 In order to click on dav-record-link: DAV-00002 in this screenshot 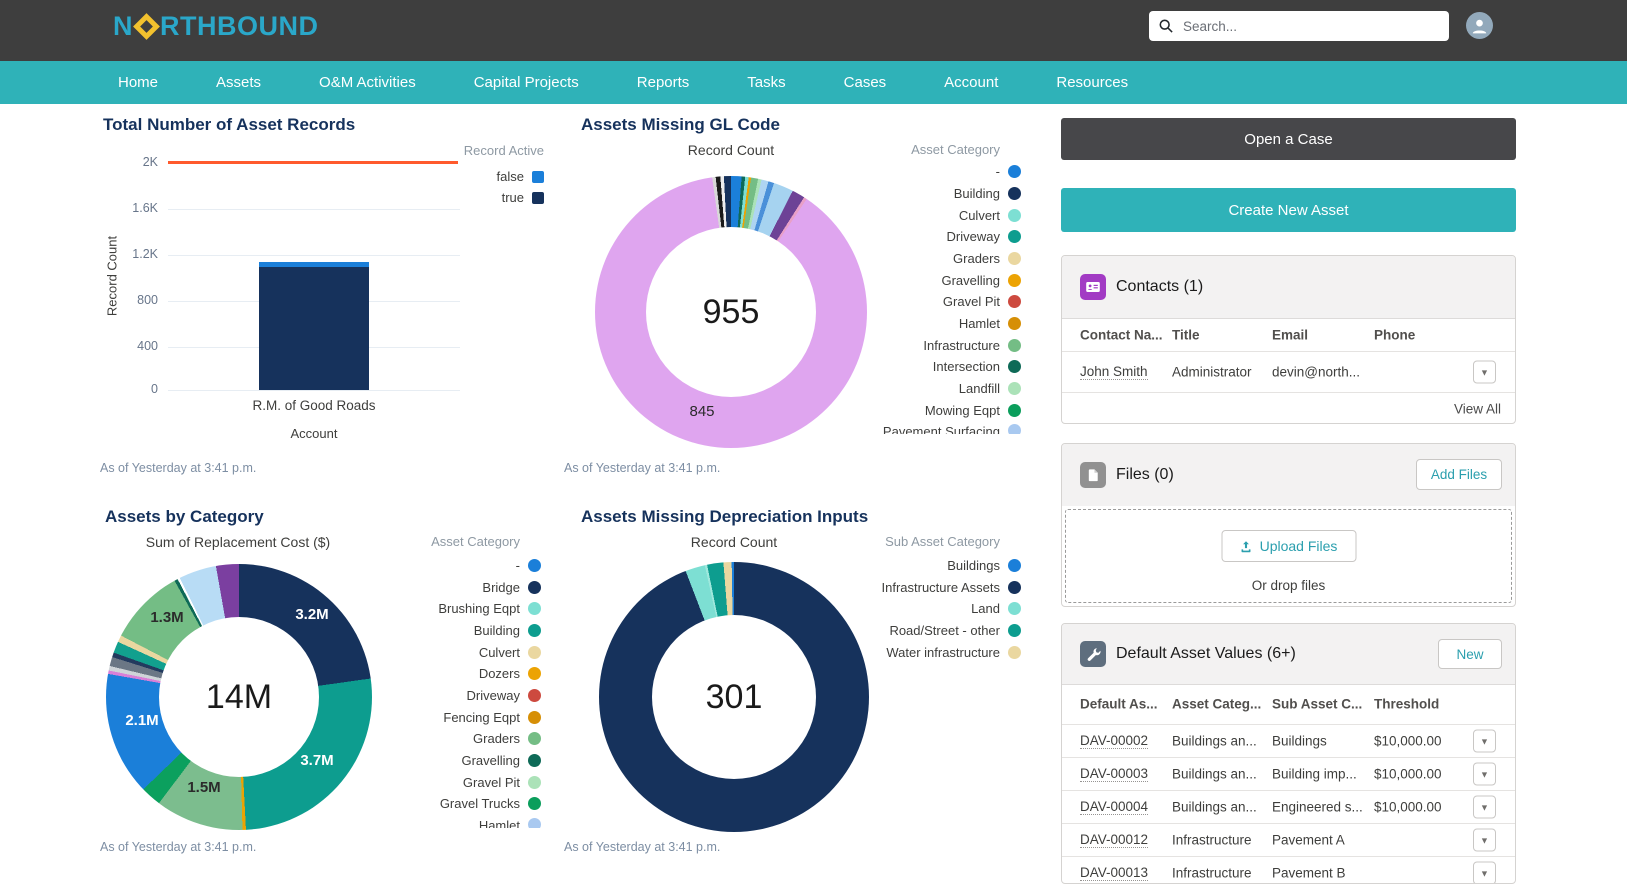, I will do `click(1114, 741)`.